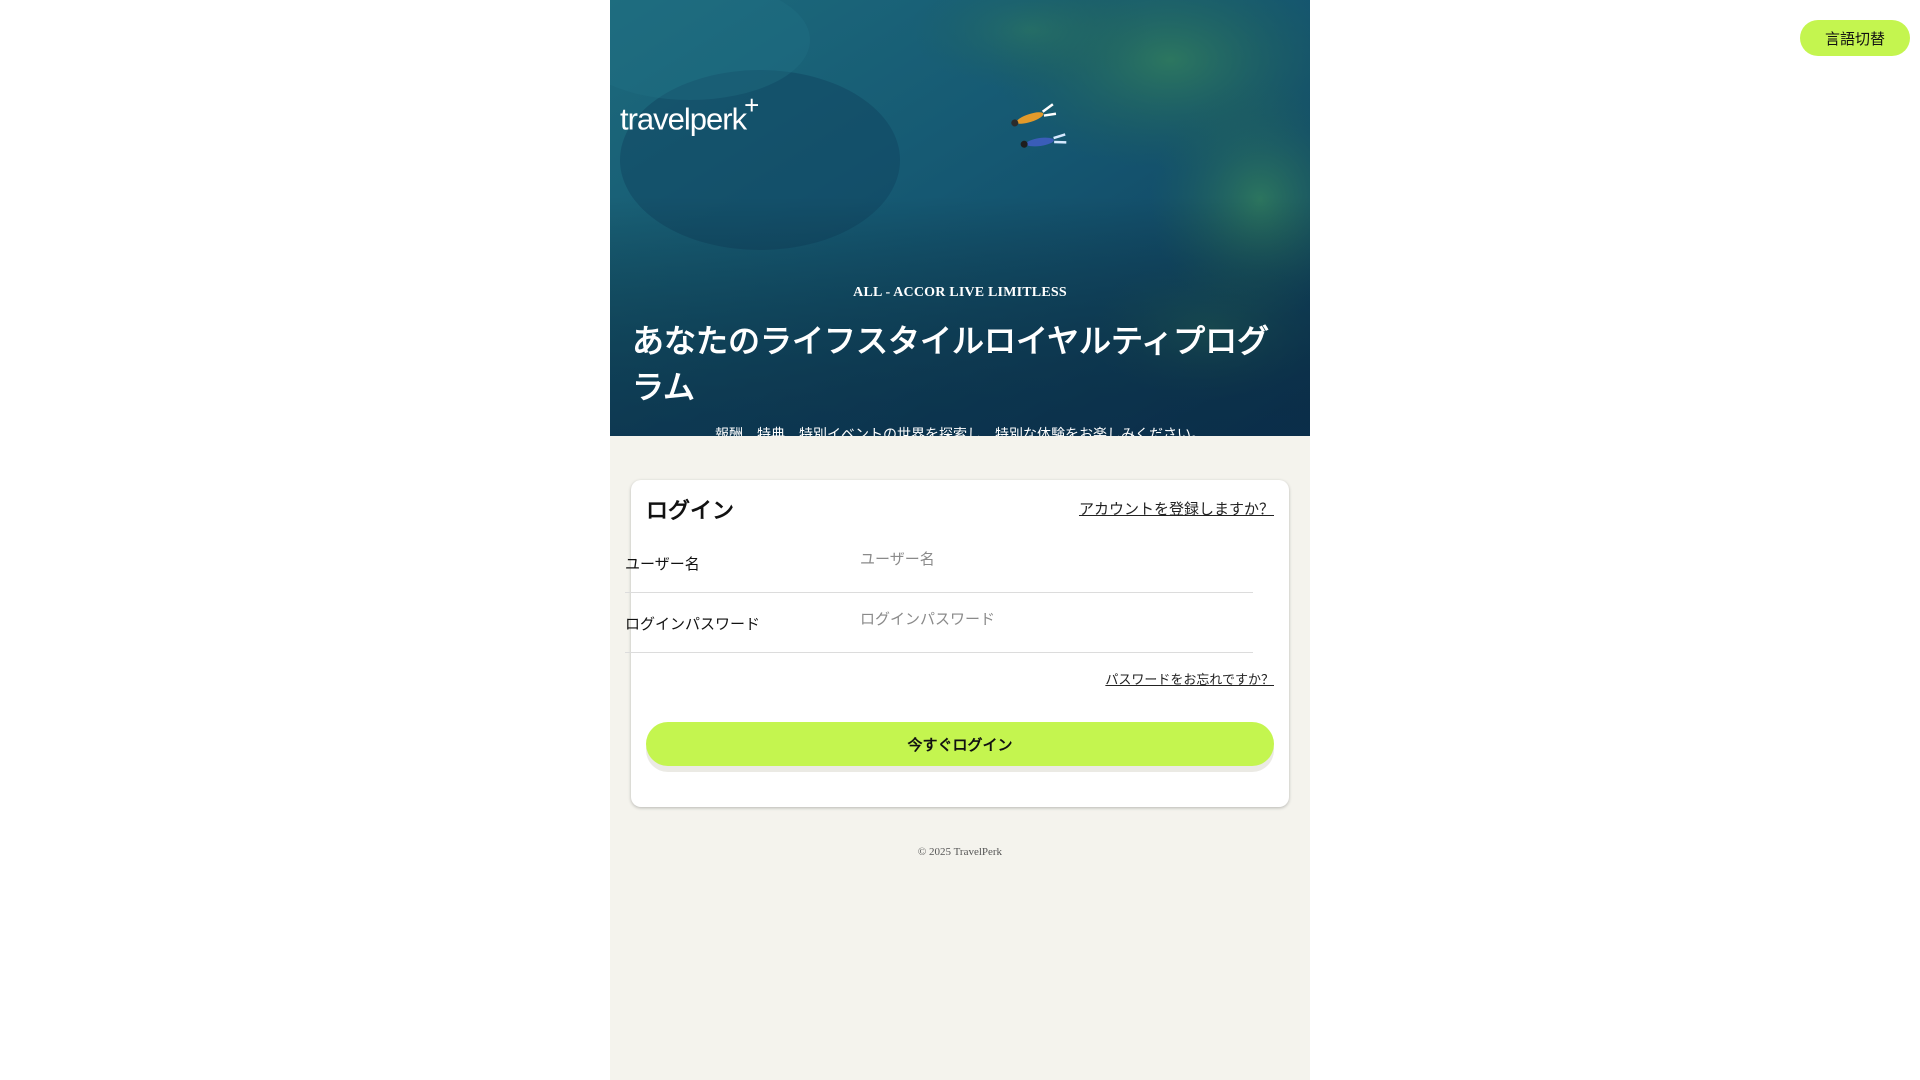 This screenshot has height=1080, width=1920. Describe the element at coordinates (1189, 678) in the screenshot. I see `forgot-password-link: パスワードをお忘れですか？` at that location.